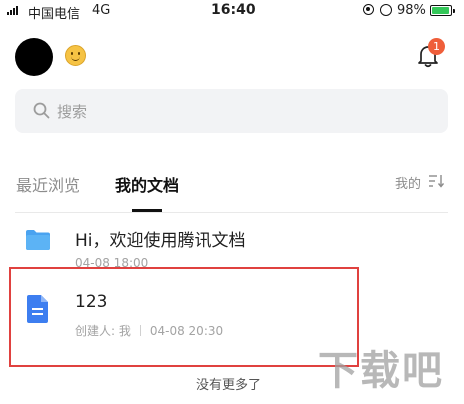 This screenshot has height=404, width=464. What do you see at coordinates (48, 184) in the screenshot?
I see `tab-recent: 最近浏览` at bounding box center [48, 184].